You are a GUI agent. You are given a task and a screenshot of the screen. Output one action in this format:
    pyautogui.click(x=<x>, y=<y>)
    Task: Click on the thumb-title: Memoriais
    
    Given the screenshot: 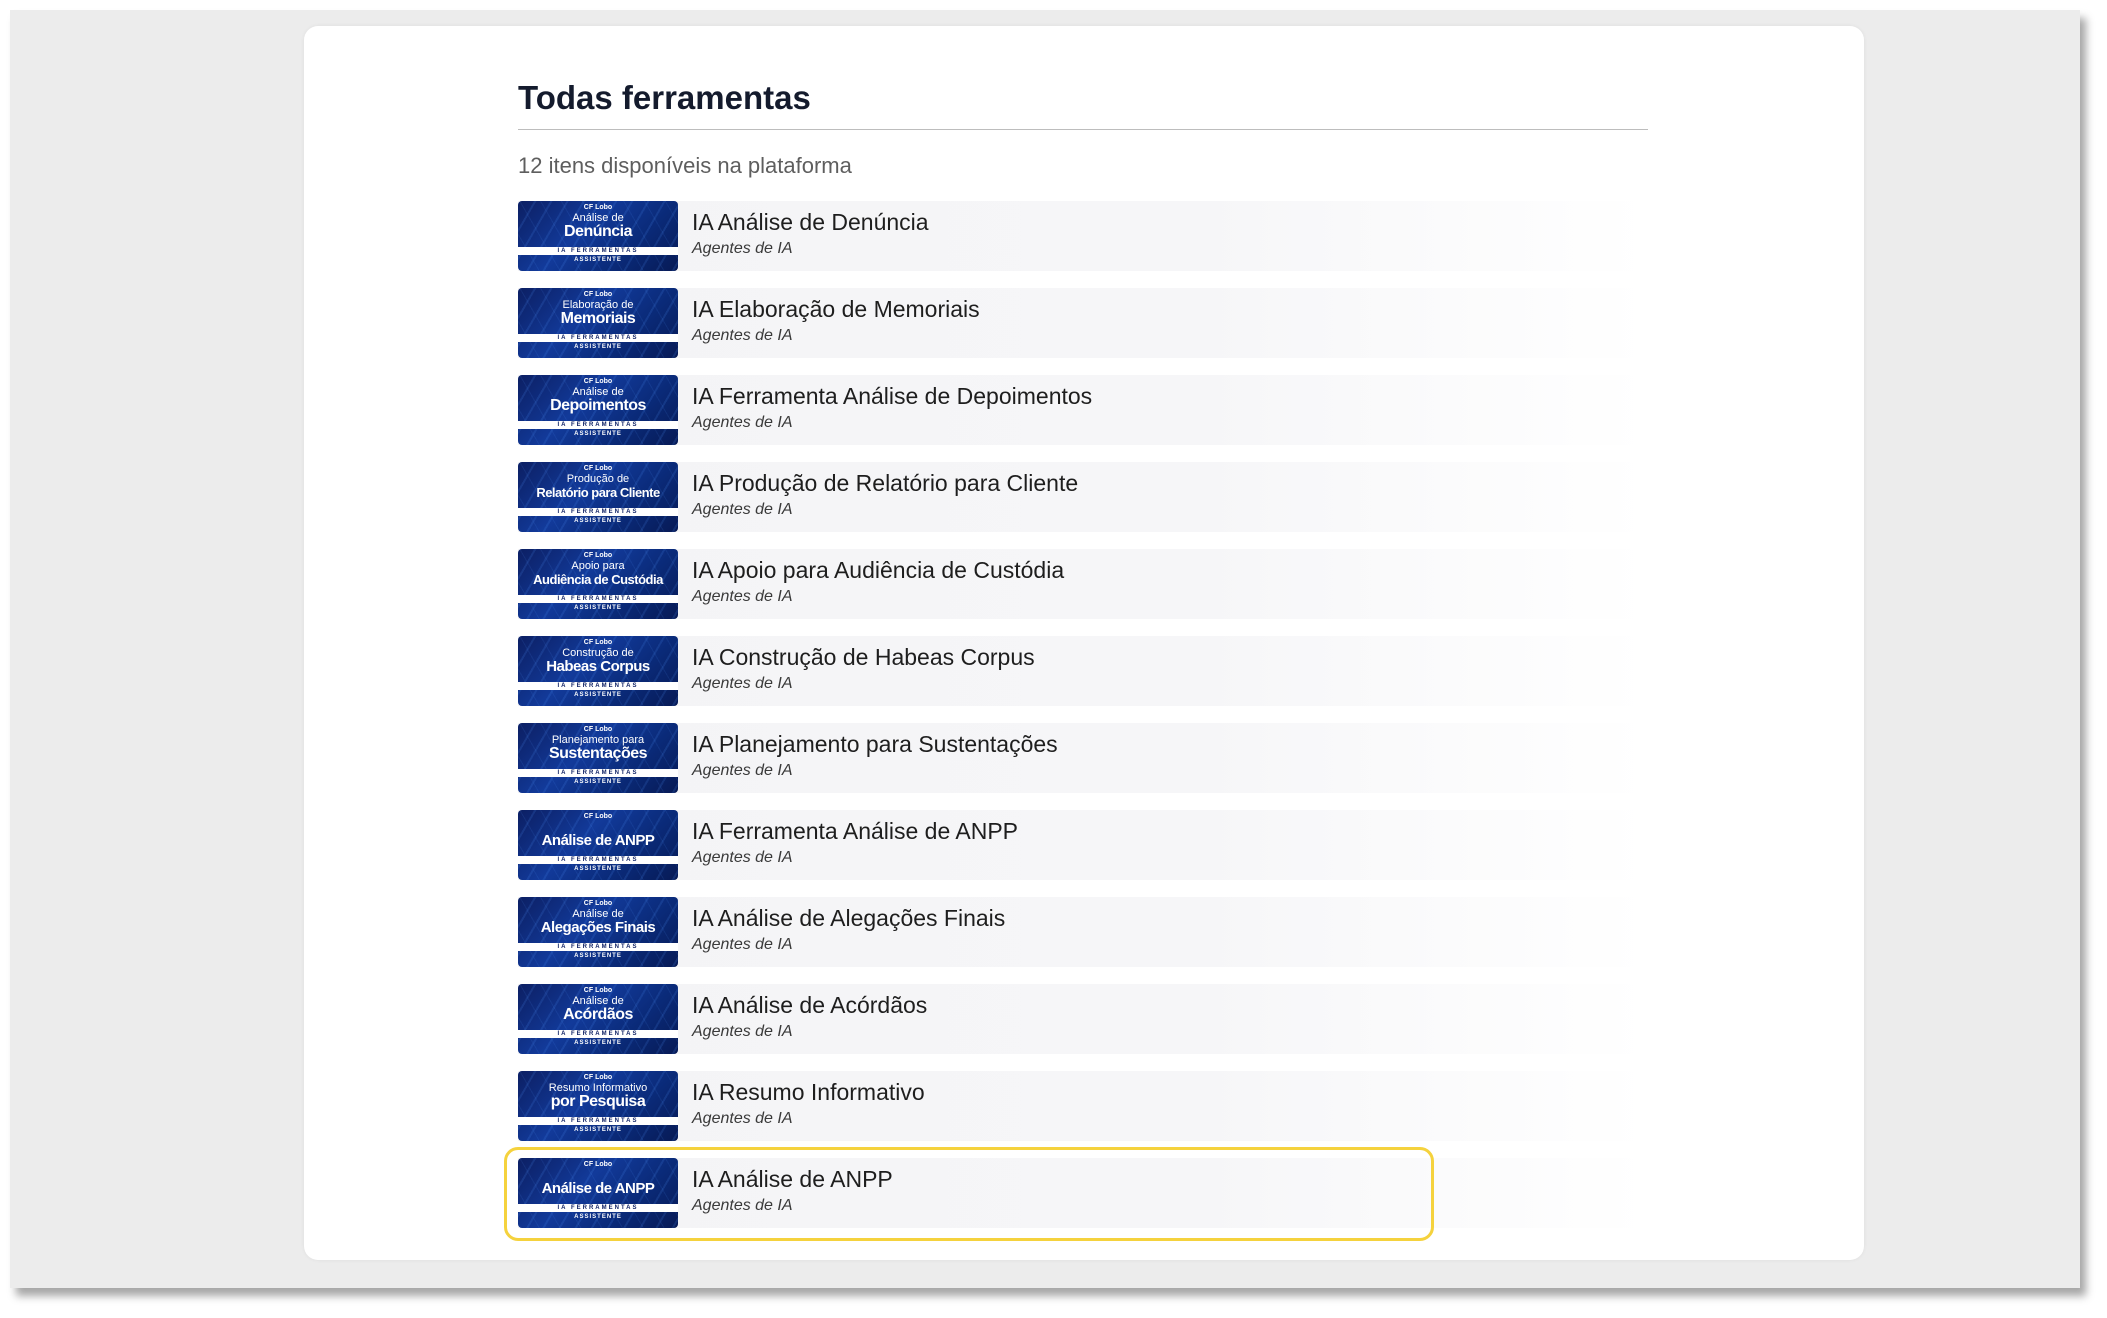 What is the action you would take?
    pyautogui.click(x=598, y=318)
    